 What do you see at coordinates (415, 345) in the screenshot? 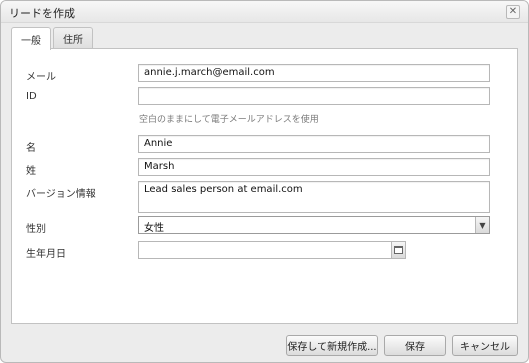
I see `save-button: 保存` at bounding box center [415, 345].